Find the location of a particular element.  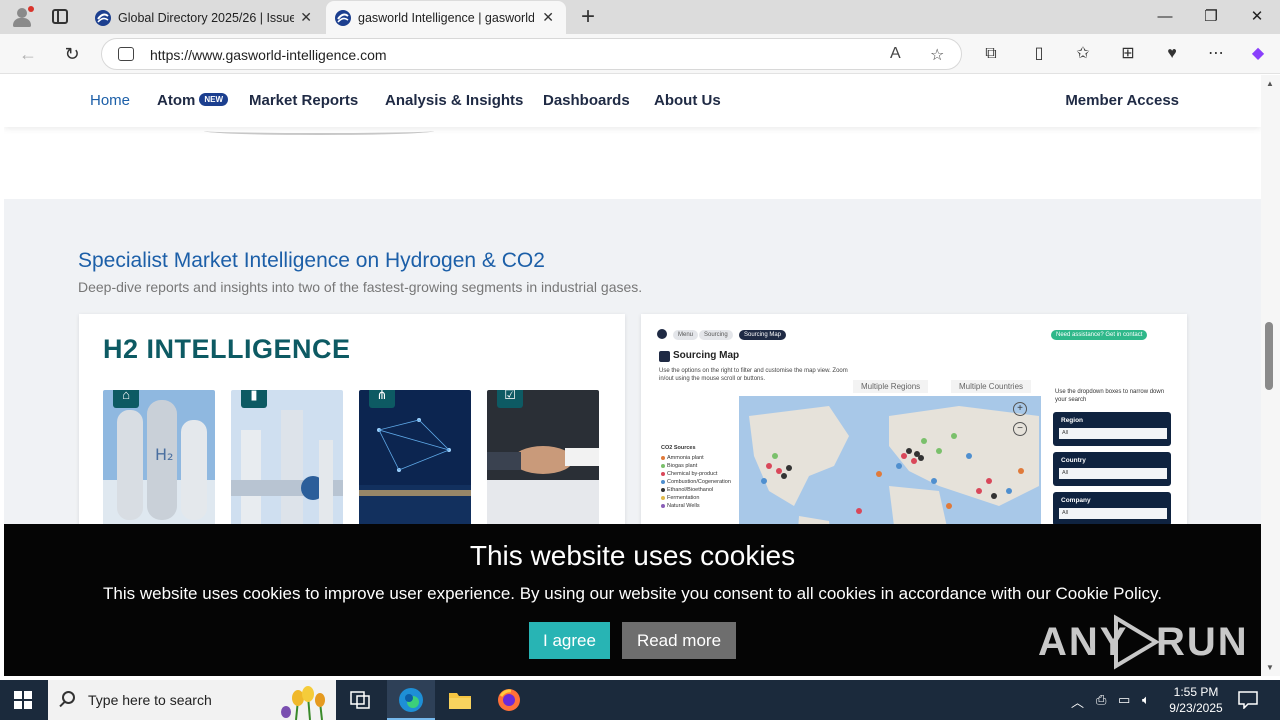

breadcrumb-sourcing-map: Sourcing Map is located at coordinates (763, 335).